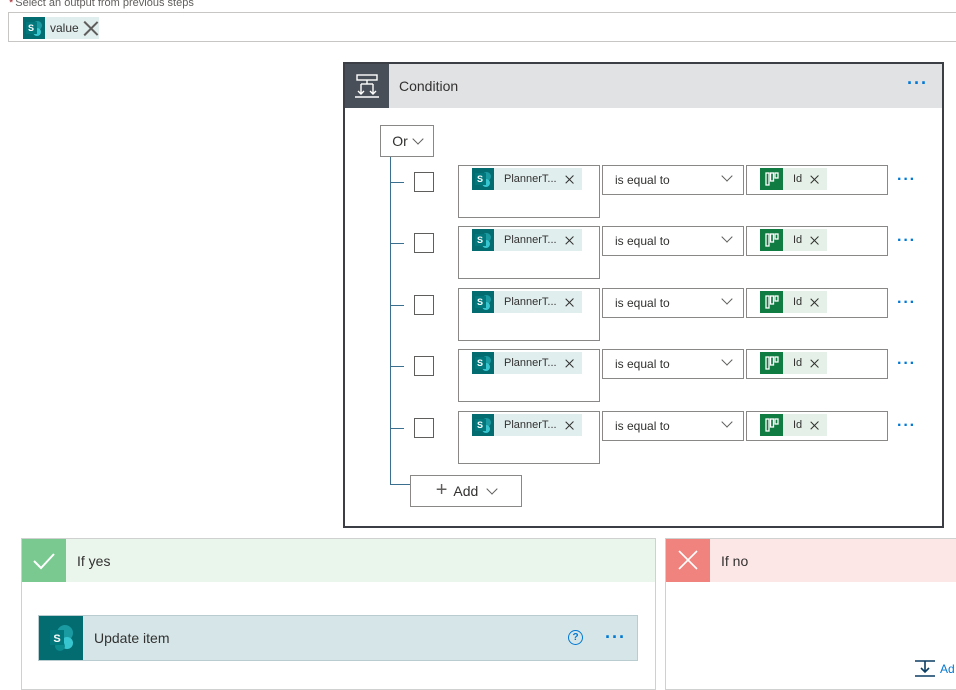  What do you see at coordinates (466, 491) in the screenshot?
I see `add-condition-button: + Add` at bounding box center [466, 491].